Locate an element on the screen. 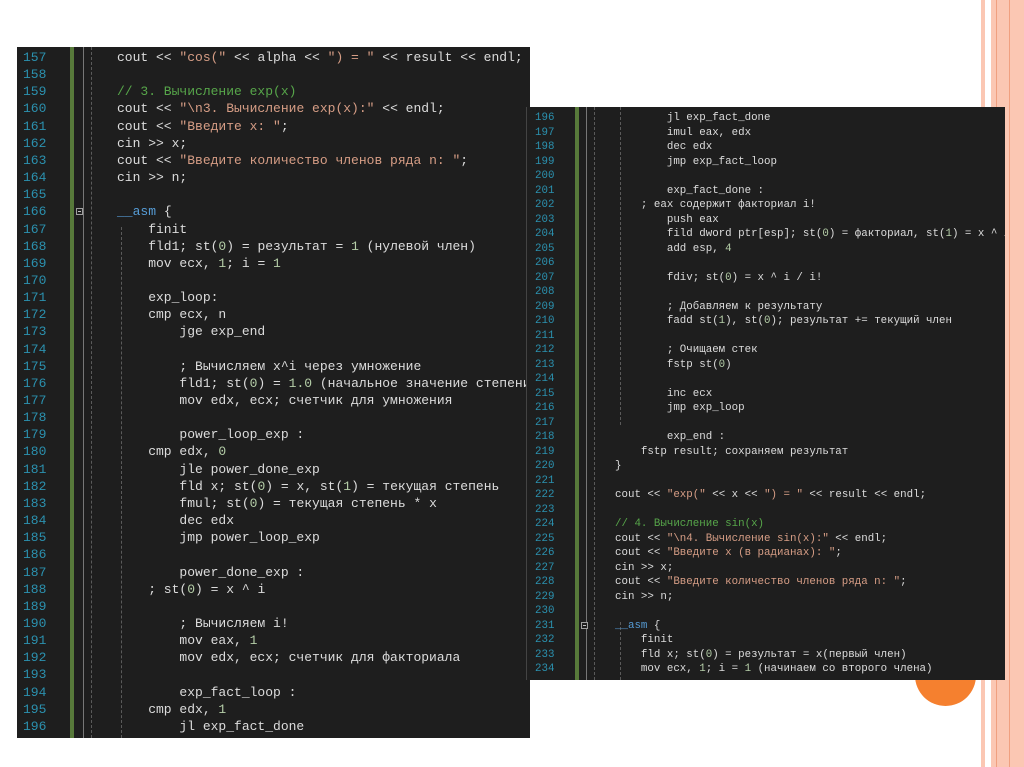 The width and height of the screenshot is (1024, 767). code-token: ") = " is located at coordinates (351, 57).